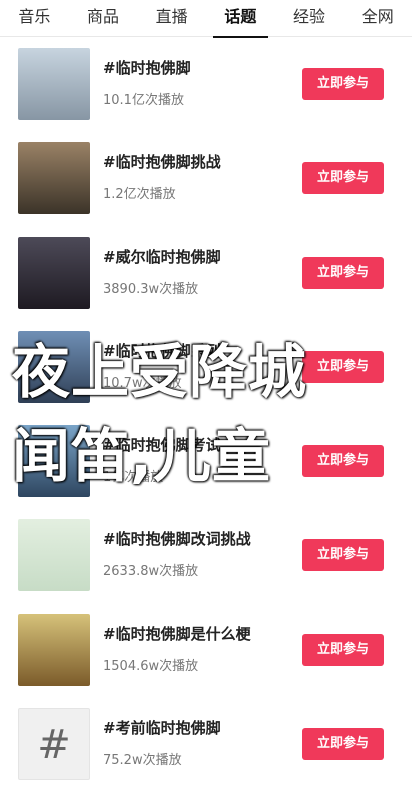 Image resolution: width=412 pixels, height=802 pixels. Describe the element at coordinates (206, 555) in the screenshot. I see `list-item: #临时抱佛脚改词挑战 2633.8w次播放 立即参与` at that location.